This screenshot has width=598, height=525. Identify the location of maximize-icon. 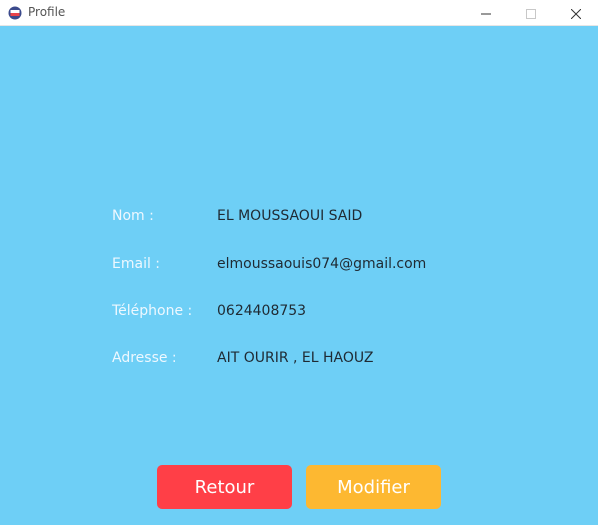
(531, 13).